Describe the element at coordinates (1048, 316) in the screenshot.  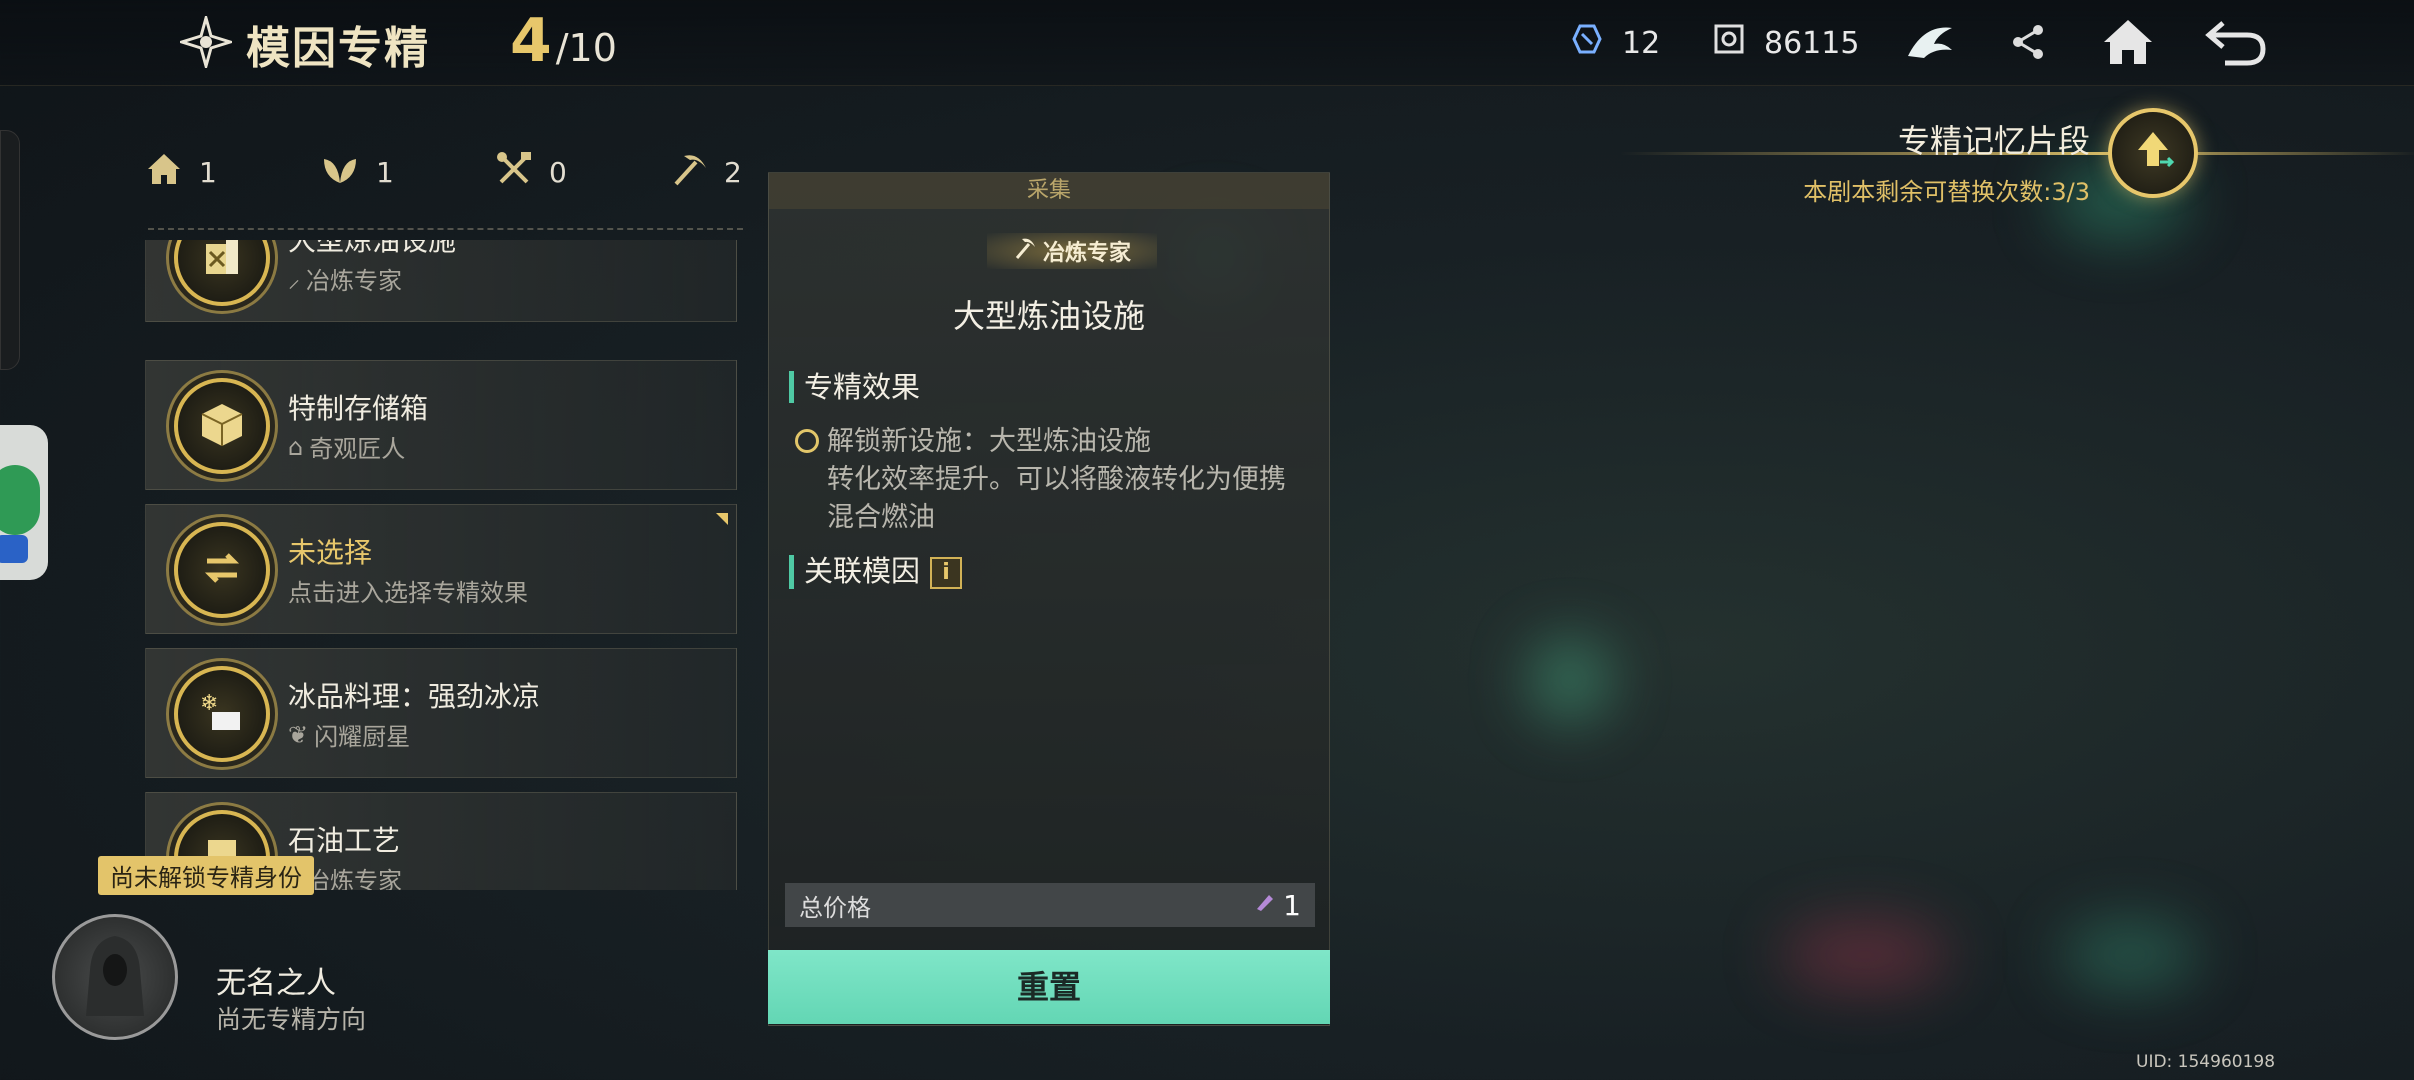
I see `detail-title: 大型炼油设施` at that location.